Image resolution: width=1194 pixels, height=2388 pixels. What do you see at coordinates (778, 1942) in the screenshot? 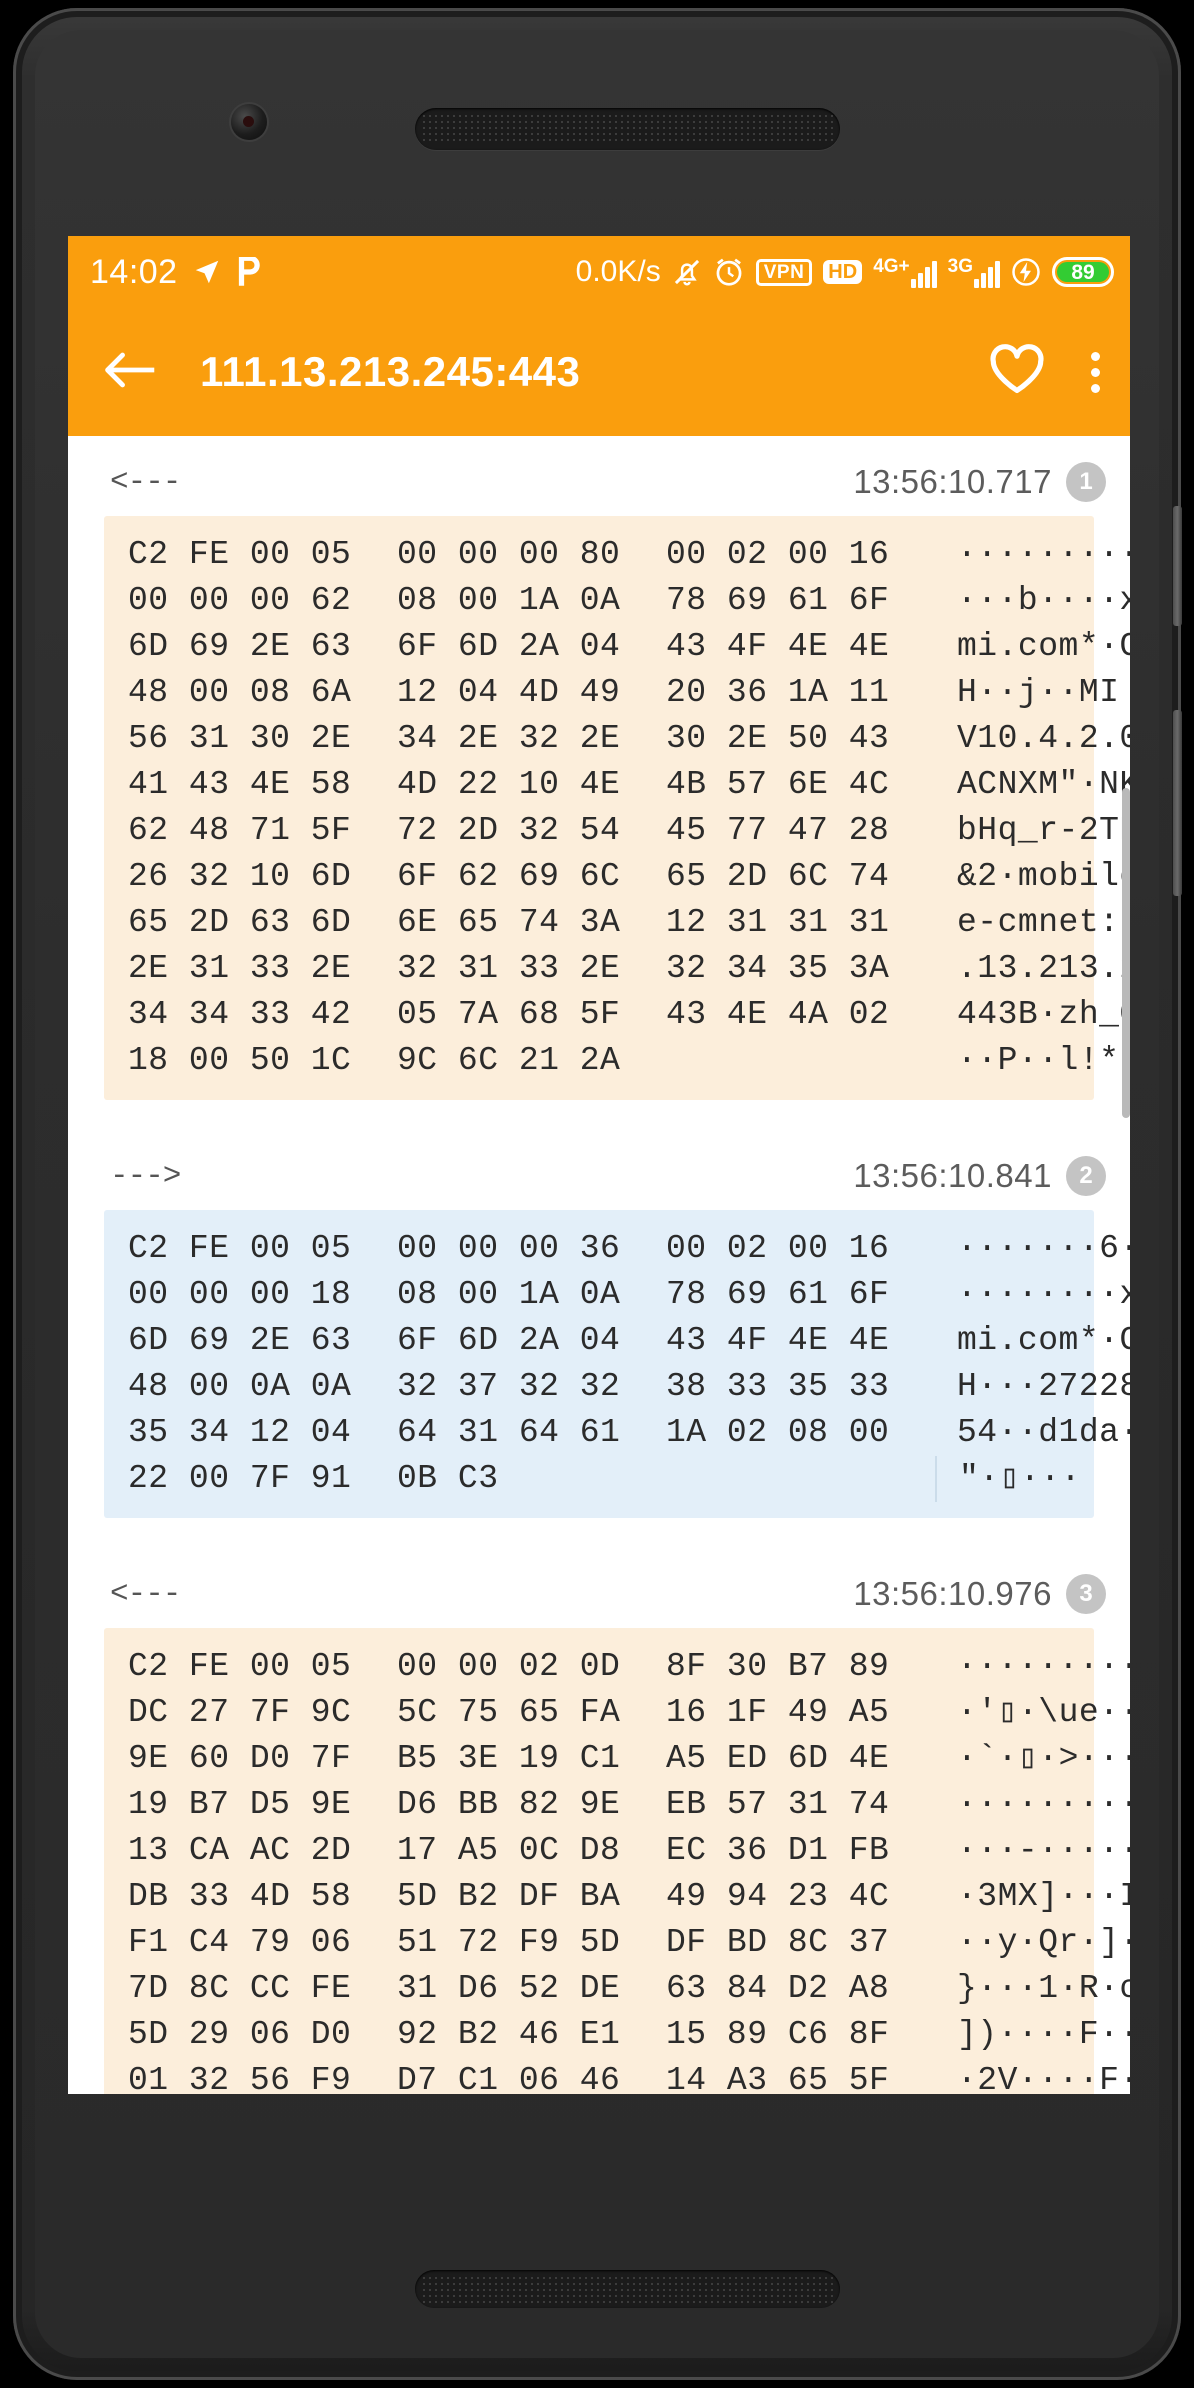
I see `hex-group-3: DF BD 8C 37` at bounding box center [778, 1942].